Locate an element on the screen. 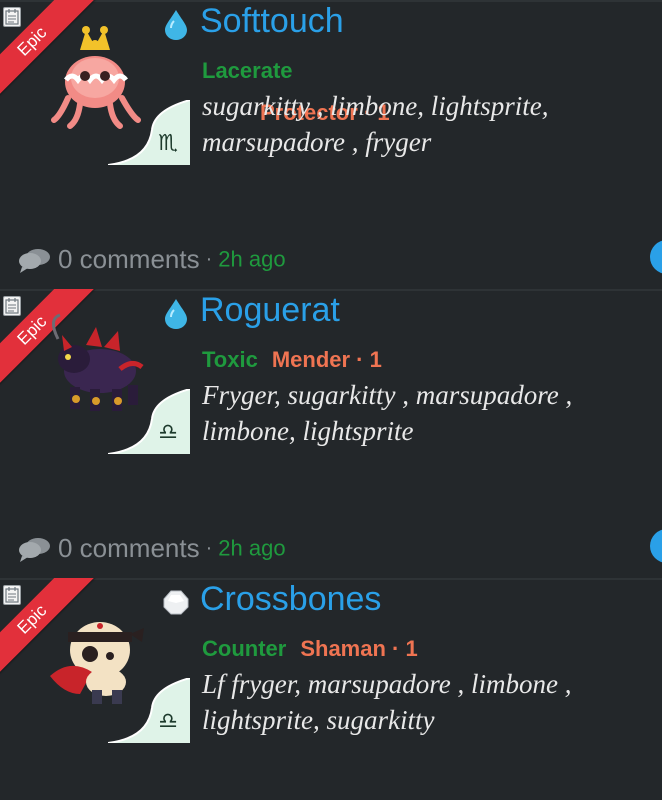 This screenshot has width=662, height=800. creature-name: Softtouch is located at coordinates (272, 21).